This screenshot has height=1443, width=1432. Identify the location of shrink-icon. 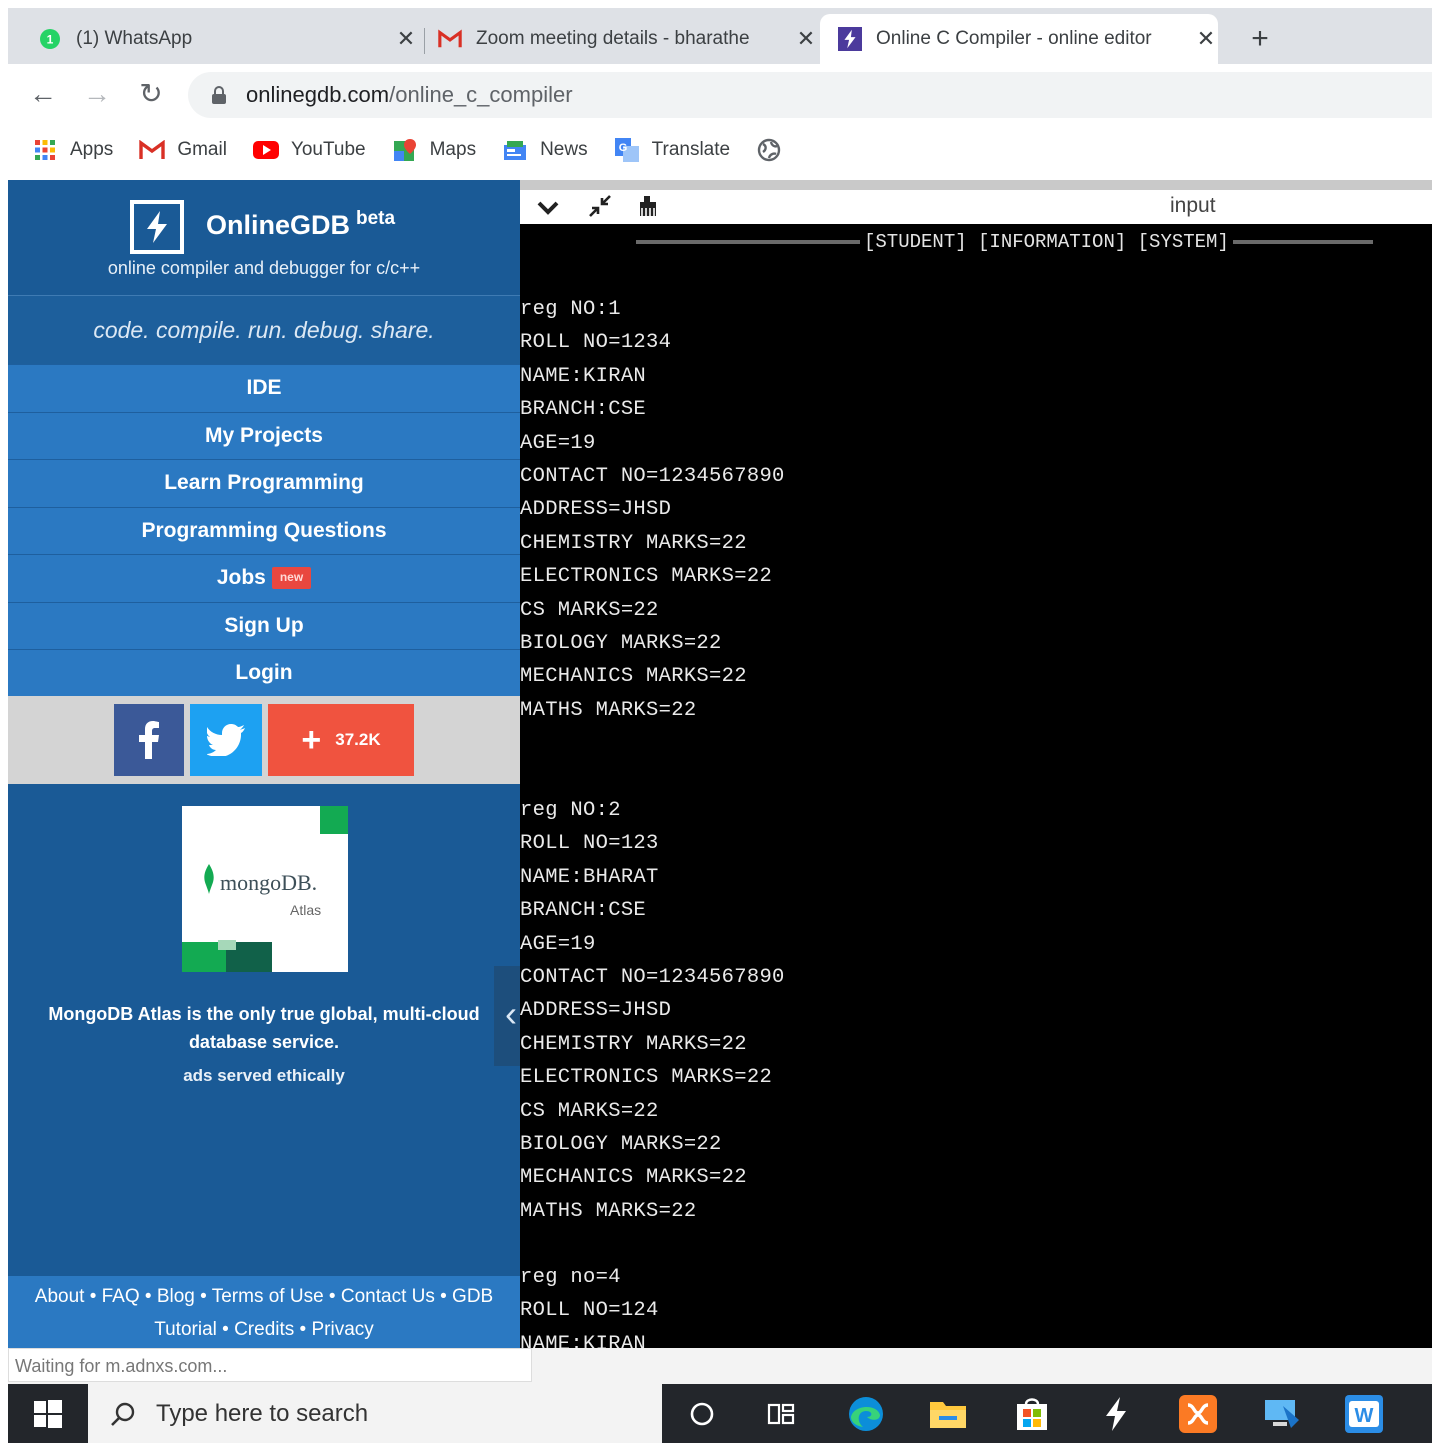
(600, 208).